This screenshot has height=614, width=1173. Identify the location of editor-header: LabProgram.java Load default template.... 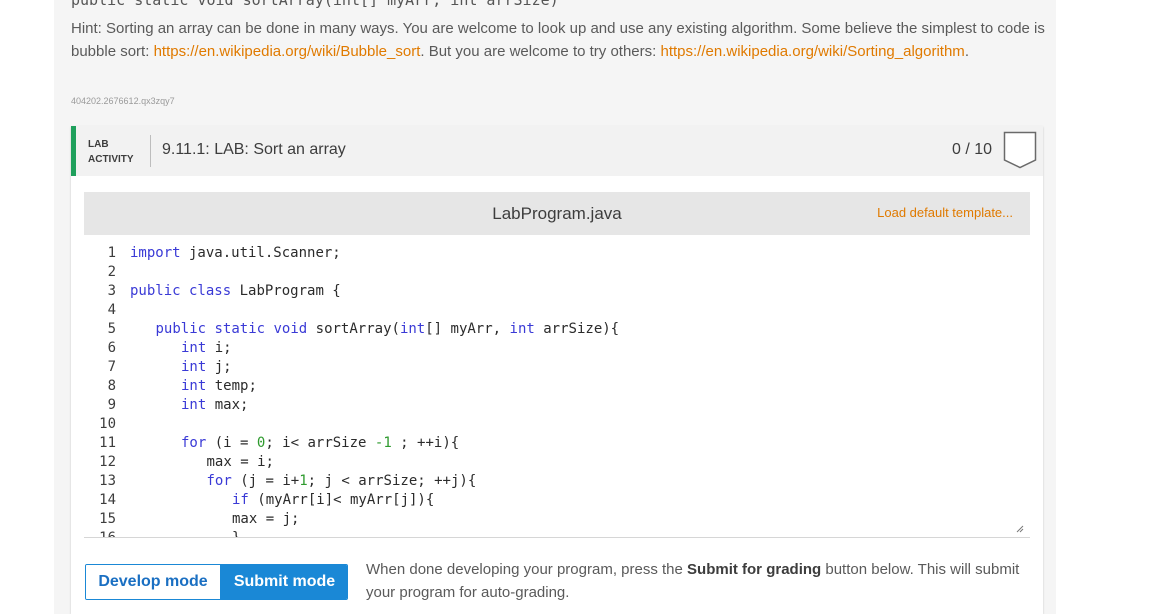
(557, 213).